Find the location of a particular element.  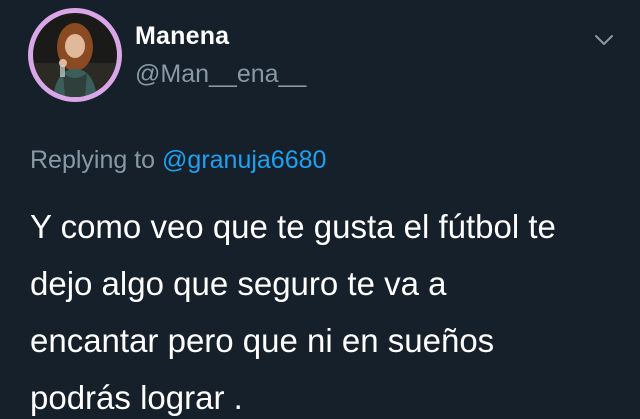

tweet-text-line: dejo algo que seguro te va a is located at coordinates (238, 283).